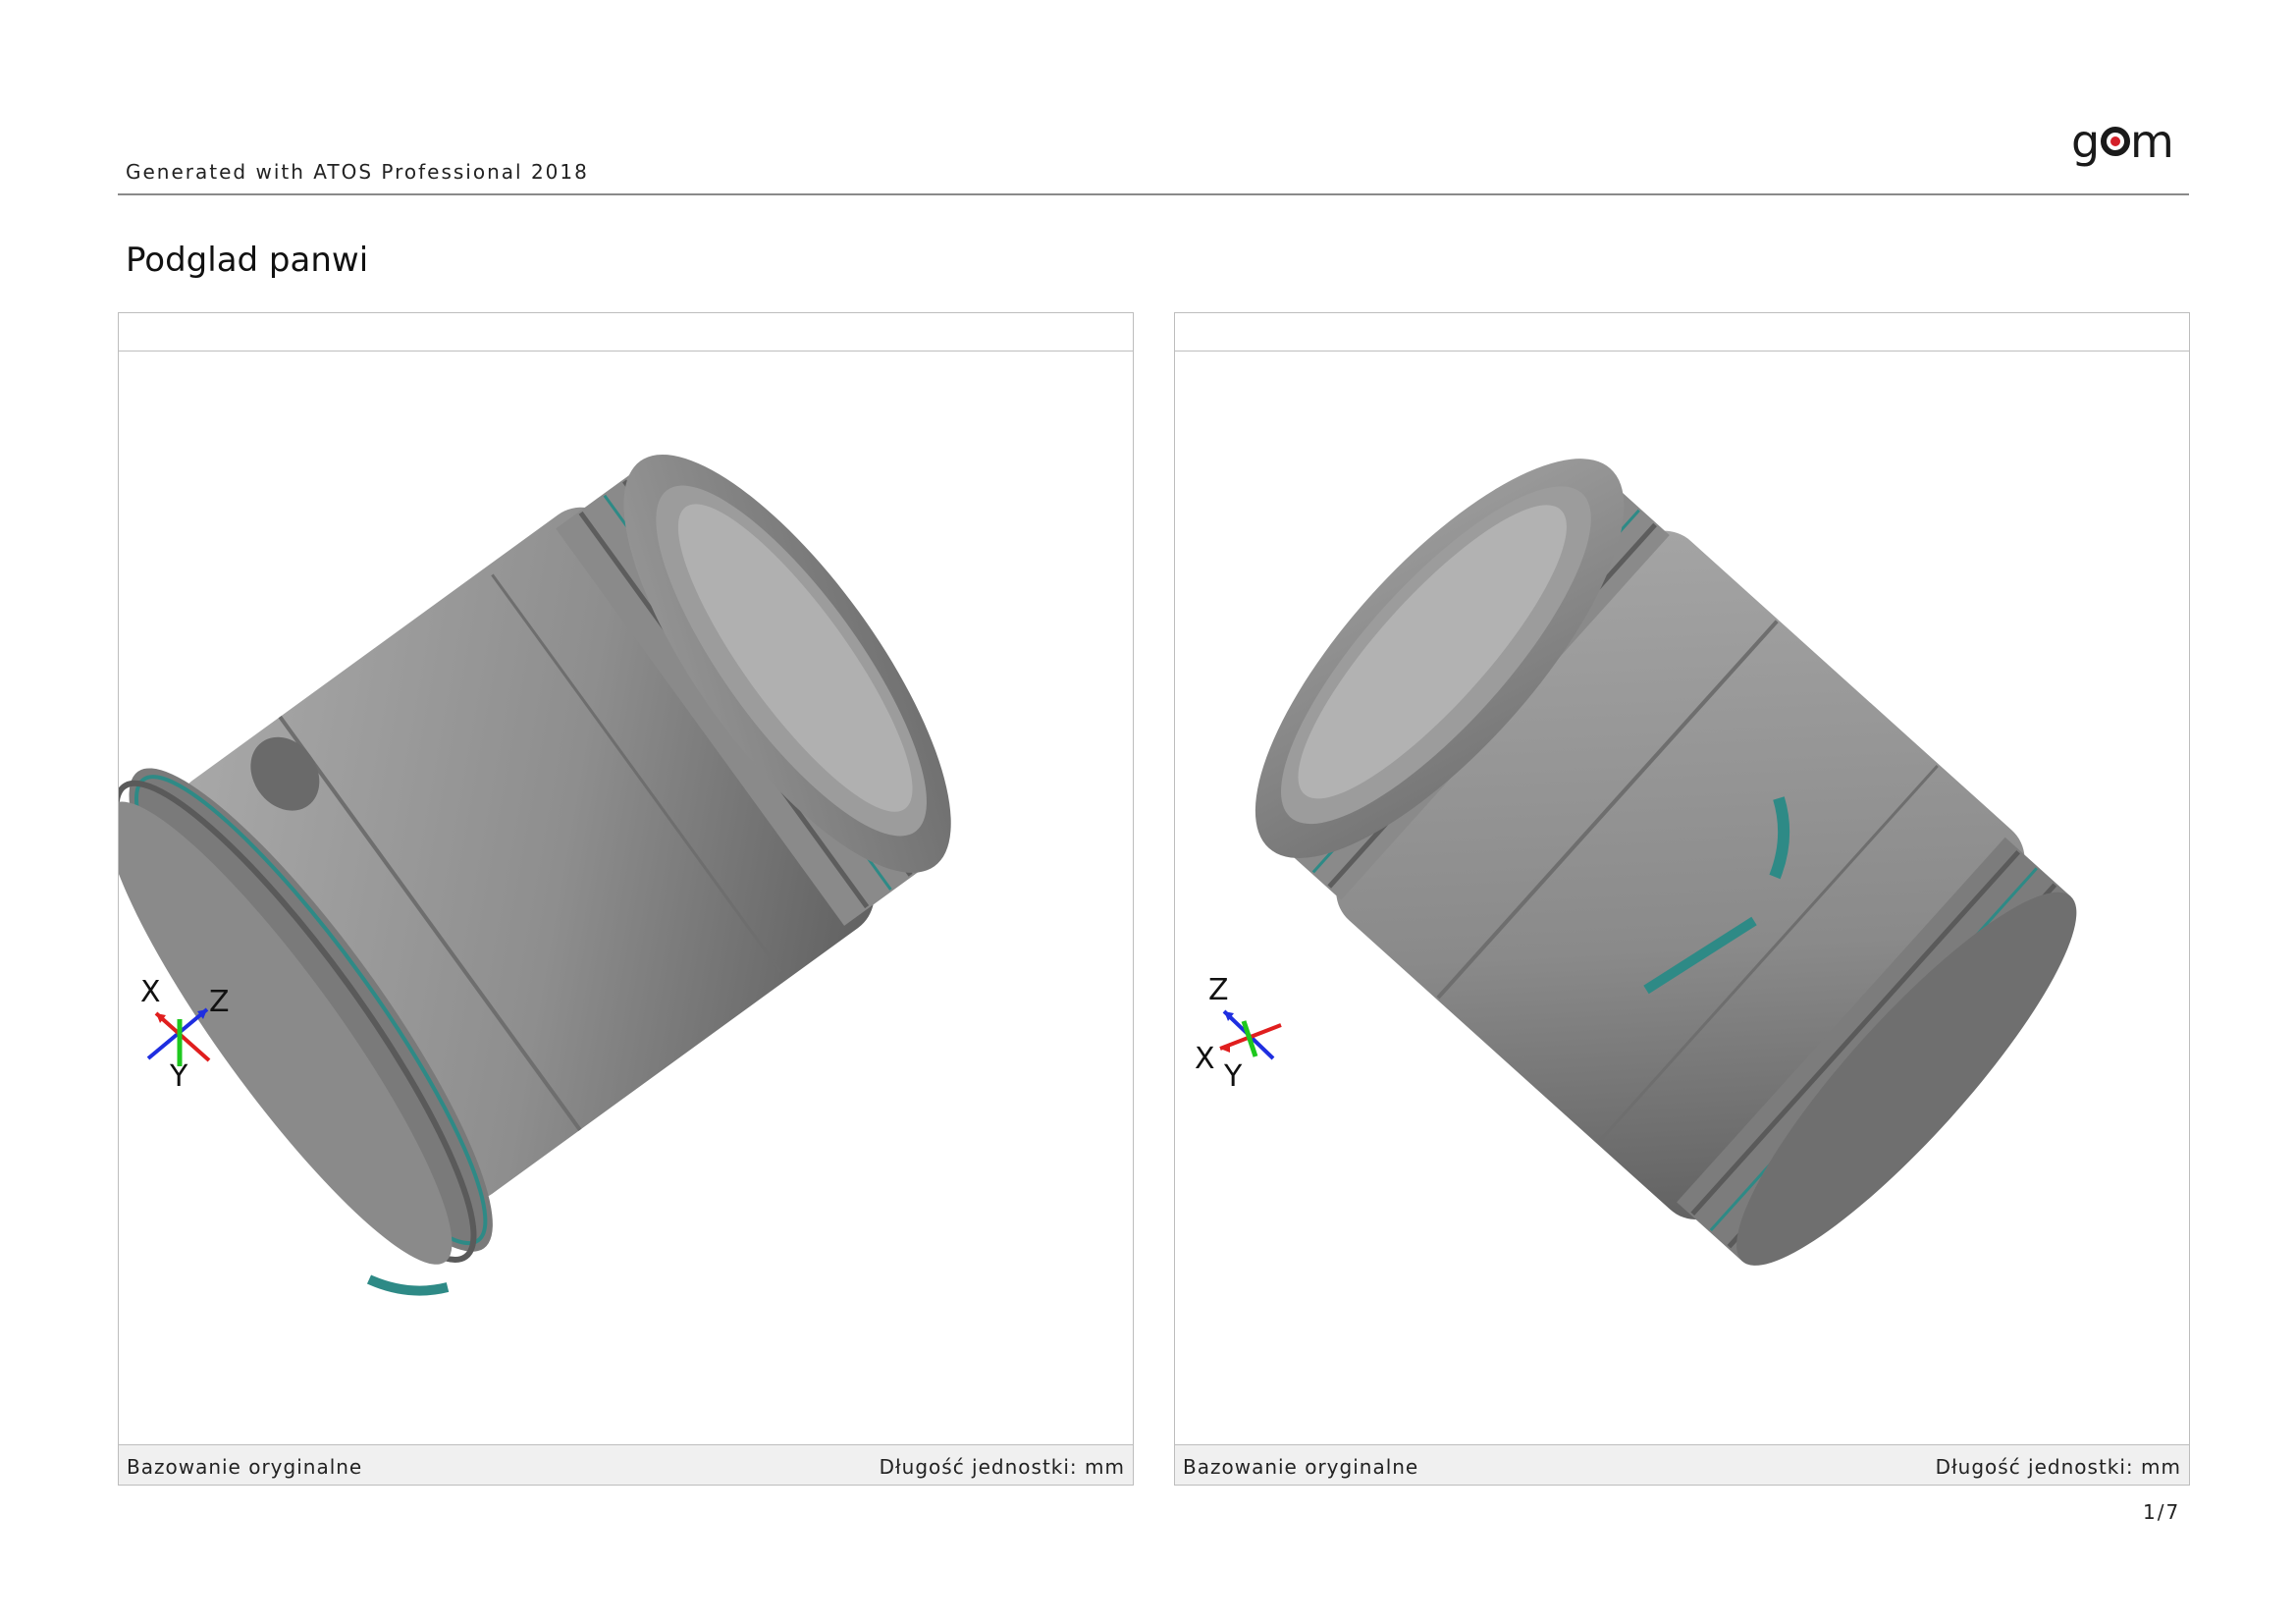 The width and height of the screenshot is (2296, 1623). I want to click on header-divider, so click(1153, 194).